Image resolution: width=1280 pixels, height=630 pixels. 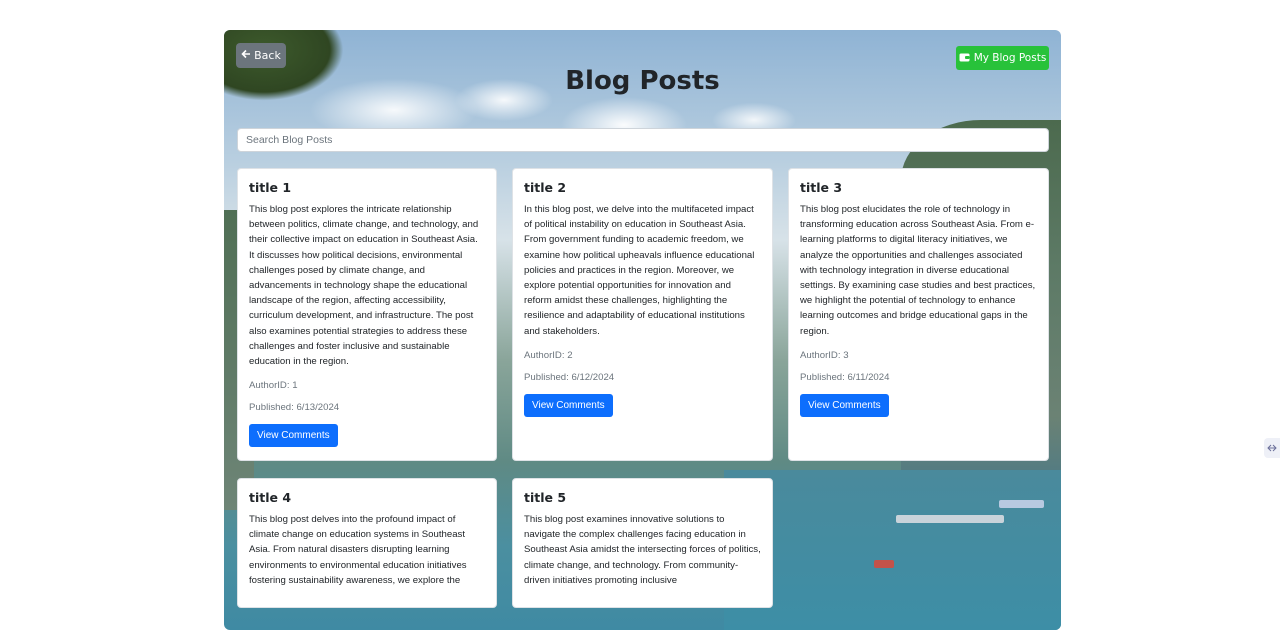 What do you see at coordinates (267, 55) in the screenshot?
I see `back-button-label: Back` at bounding box center [267, 55].